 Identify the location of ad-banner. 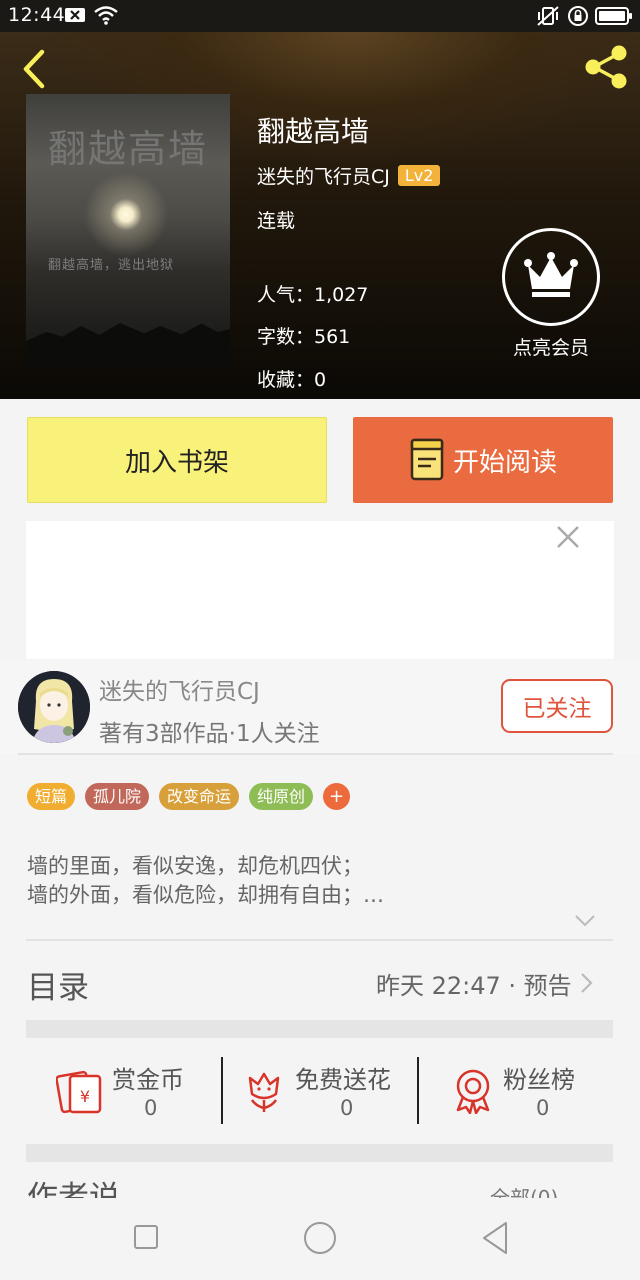
(320, 590).